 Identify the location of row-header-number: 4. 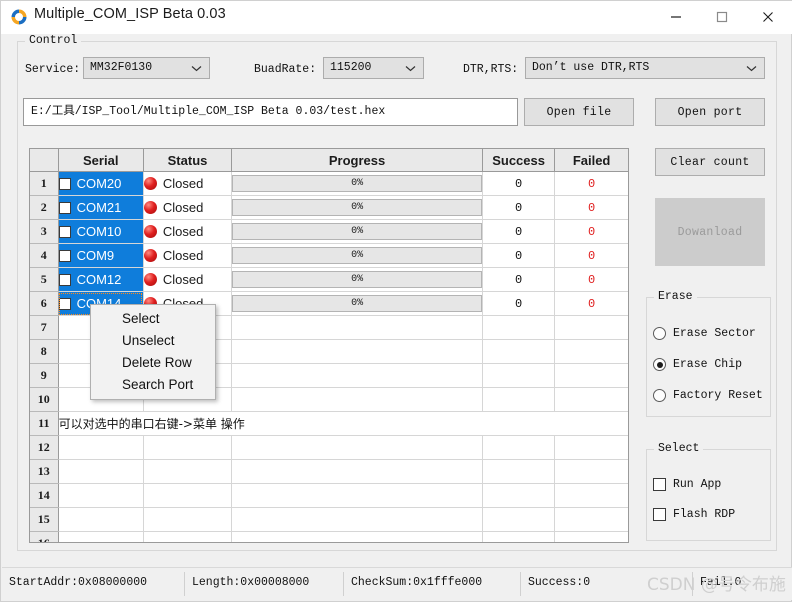
(44, 255).